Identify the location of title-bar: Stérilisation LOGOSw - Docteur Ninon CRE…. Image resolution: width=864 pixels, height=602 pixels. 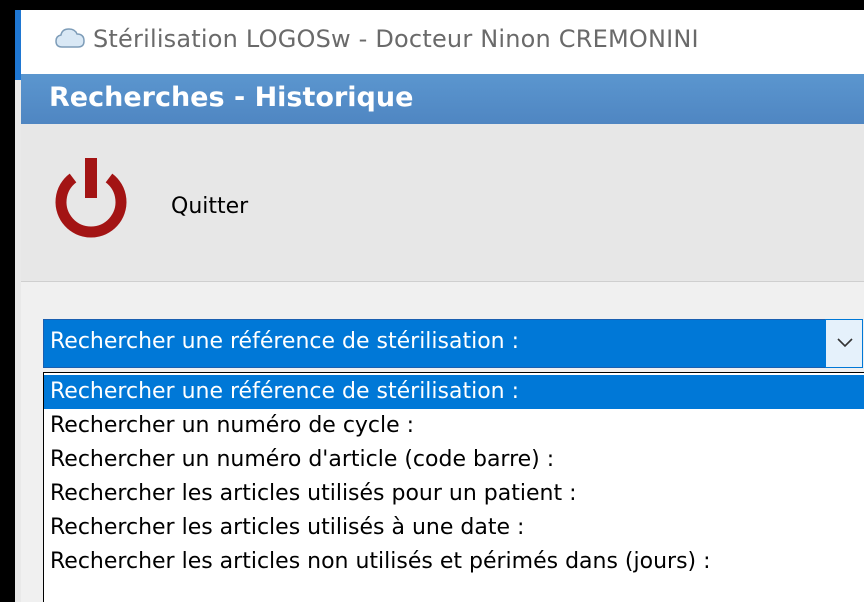
(442, 42).